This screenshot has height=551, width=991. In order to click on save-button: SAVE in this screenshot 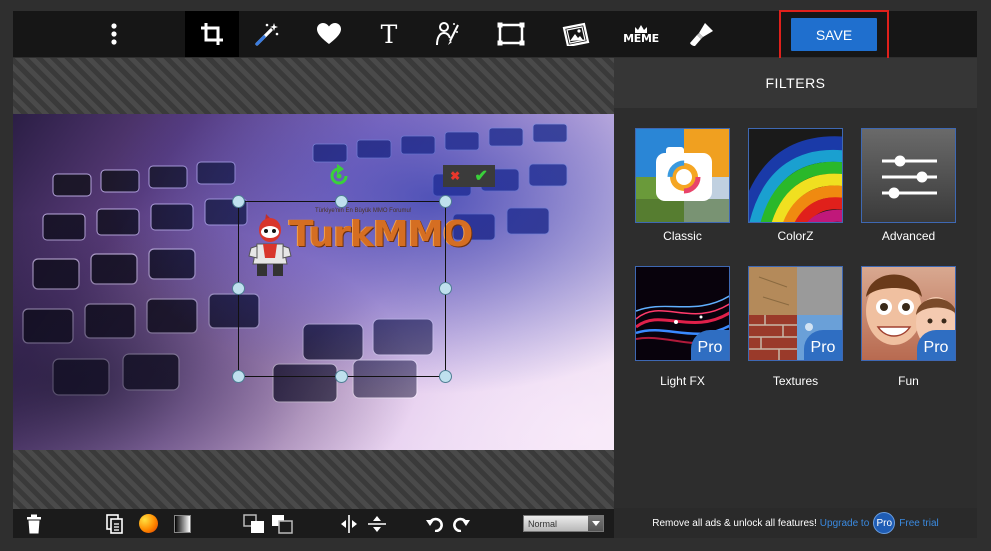, I will do `click(834, 34)`.